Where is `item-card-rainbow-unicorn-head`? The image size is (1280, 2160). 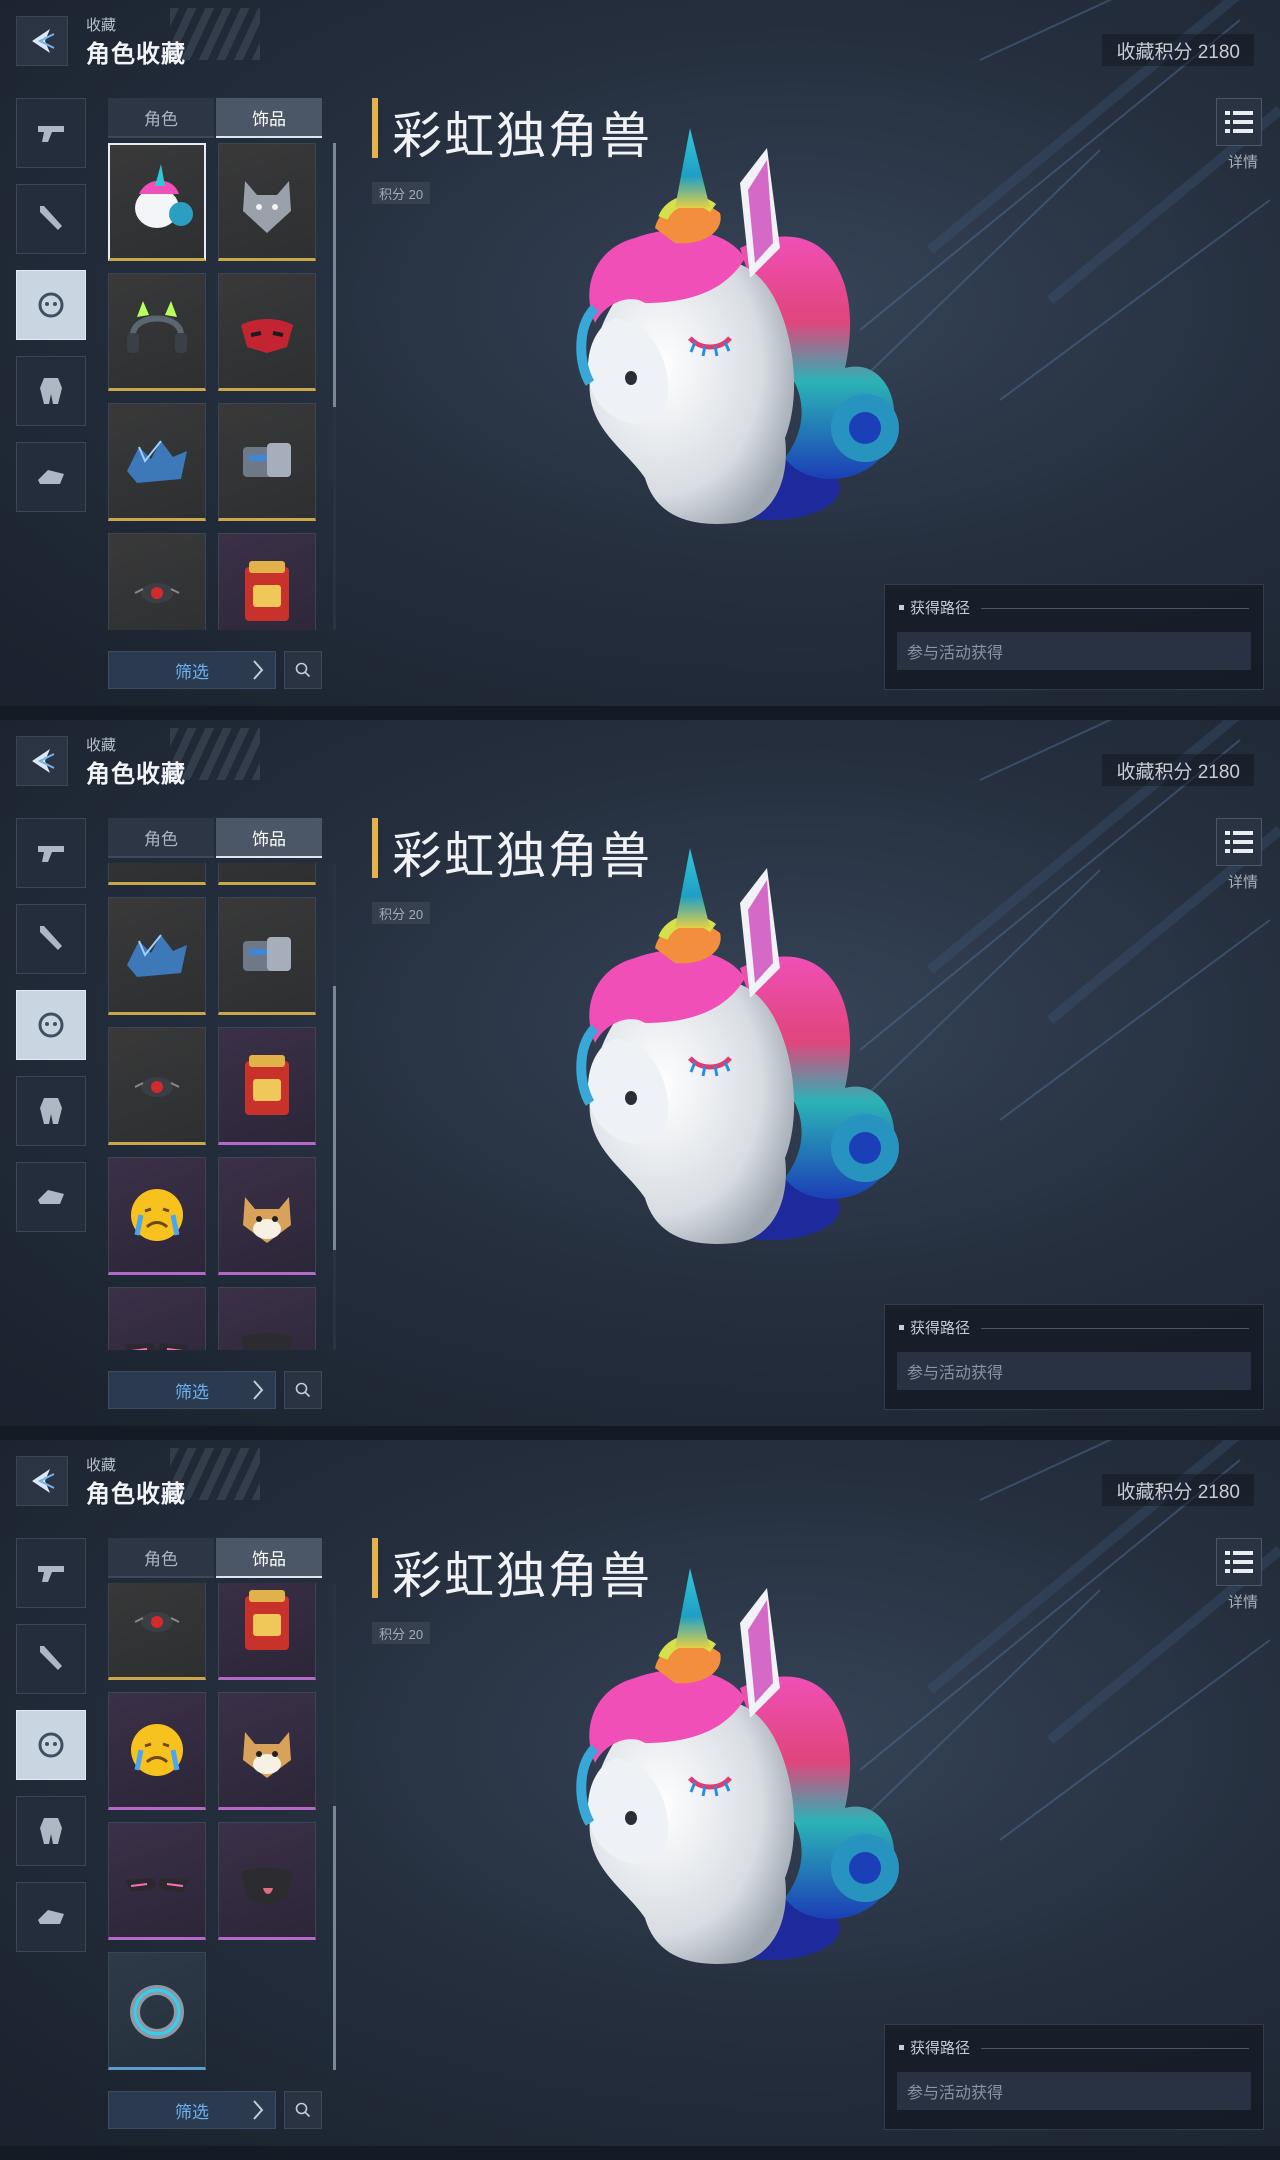
item-card-rainbow-unicorn-head is located at coordinates (157, 202).